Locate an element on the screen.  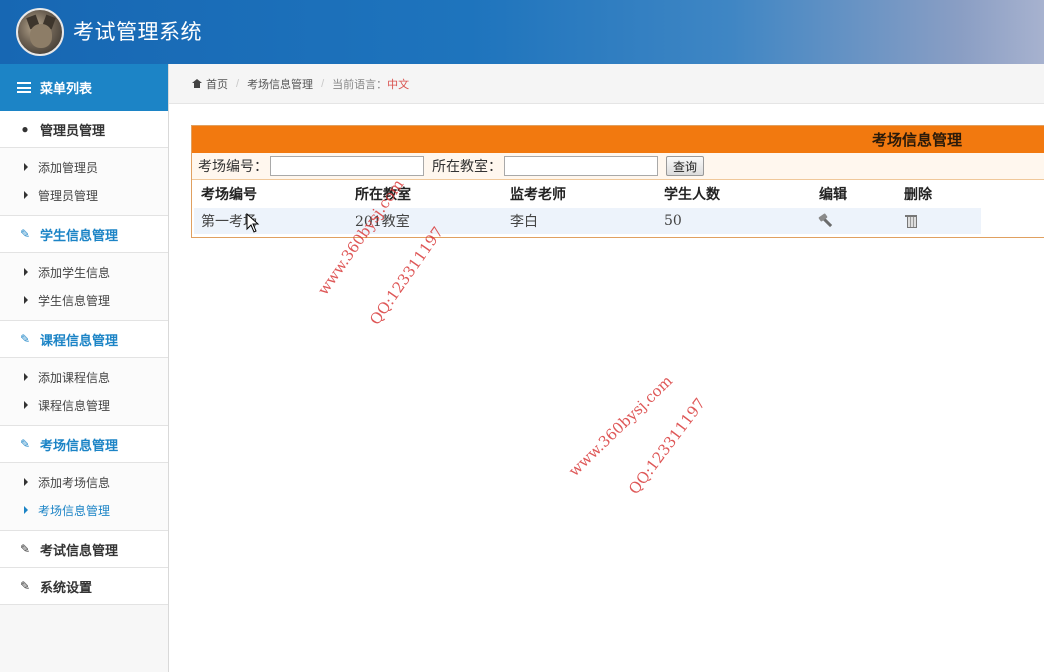
cell-room-id: 第一考场 is located at coordinates (271, 221).